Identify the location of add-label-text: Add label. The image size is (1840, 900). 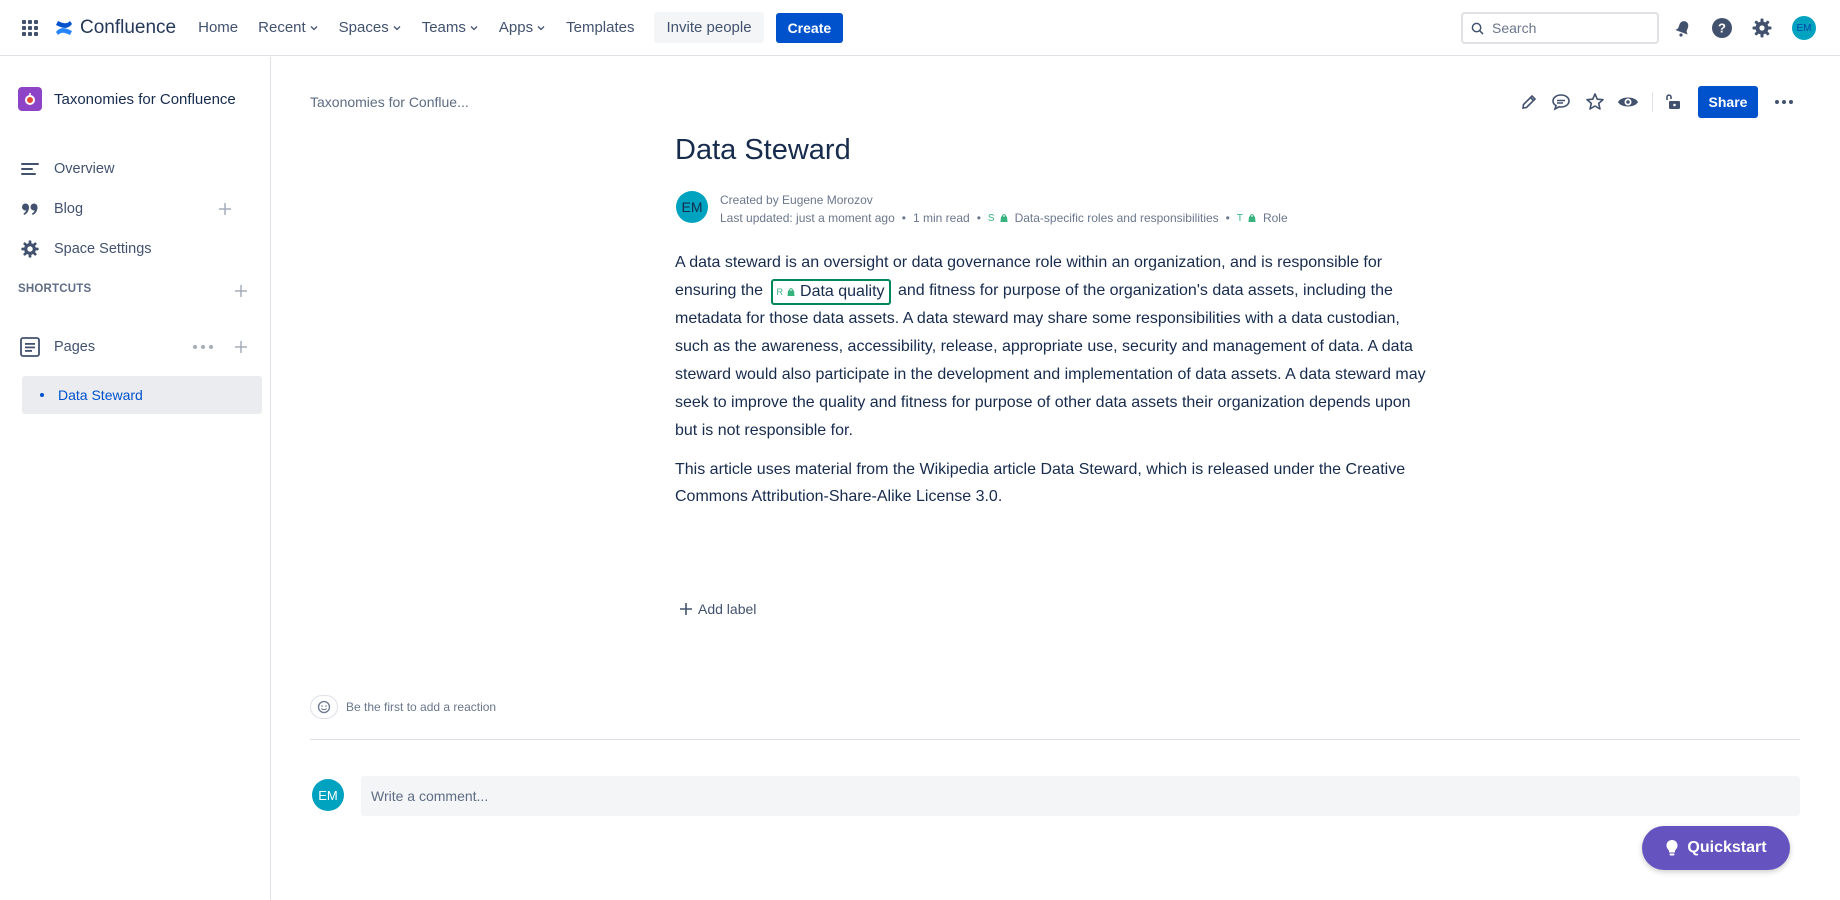
(727, 609).